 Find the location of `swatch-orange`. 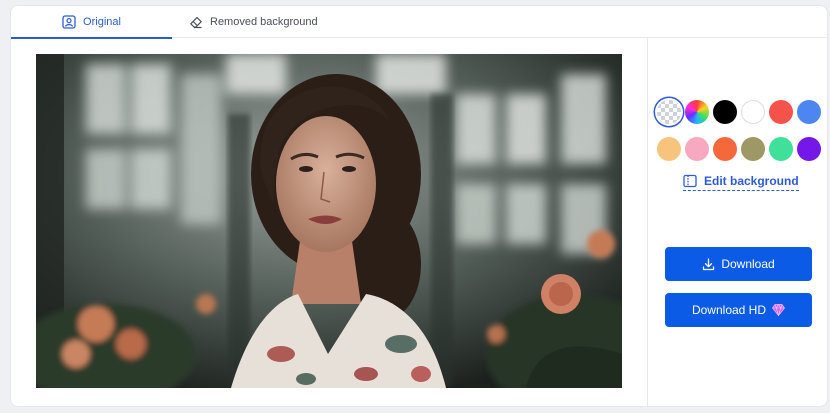

swatch-orange is located at coordinates (725, 149).